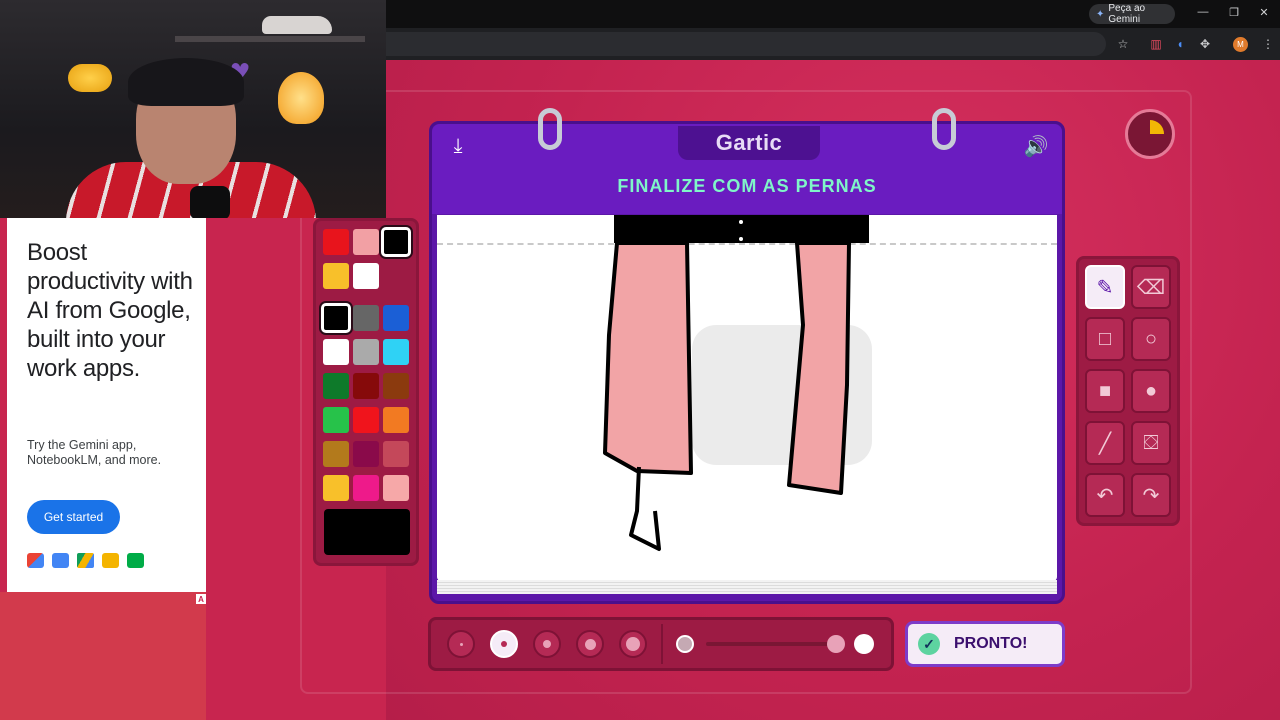  Describe the element at coordinates (193, 109) in the screenshot. I see `webcam-overlay: ♥` at that location.